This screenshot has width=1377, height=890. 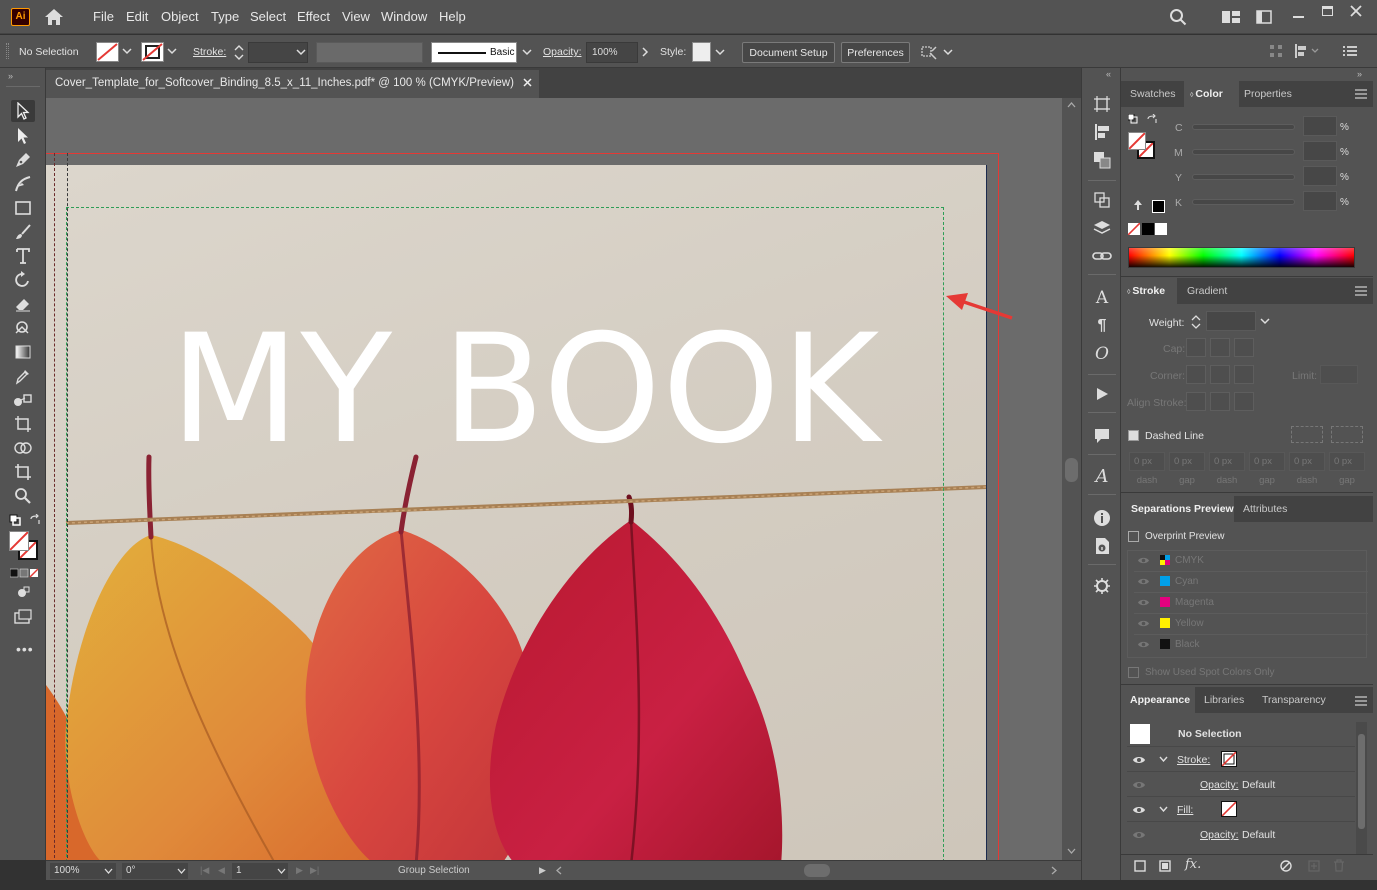 I want to click on align-outside-button, so click(x=1244, y=401).